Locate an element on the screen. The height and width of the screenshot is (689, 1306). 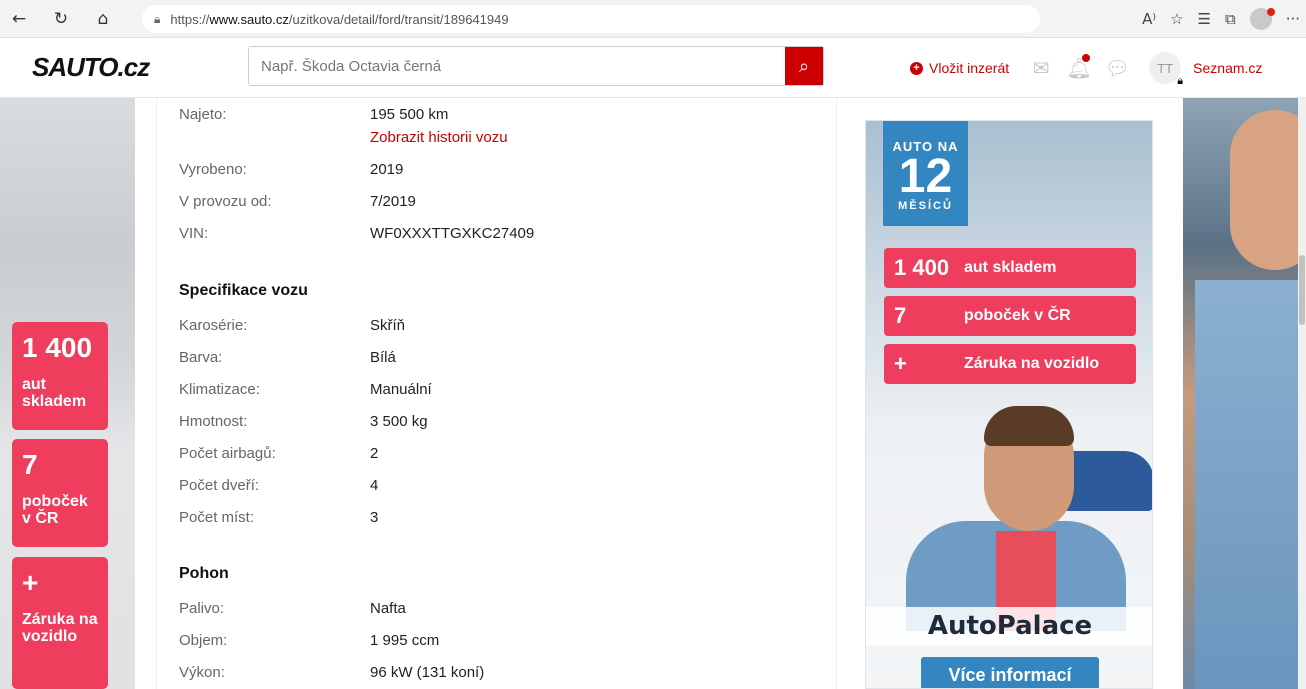
detail-value: 3 is located at coordinates (374, 517).